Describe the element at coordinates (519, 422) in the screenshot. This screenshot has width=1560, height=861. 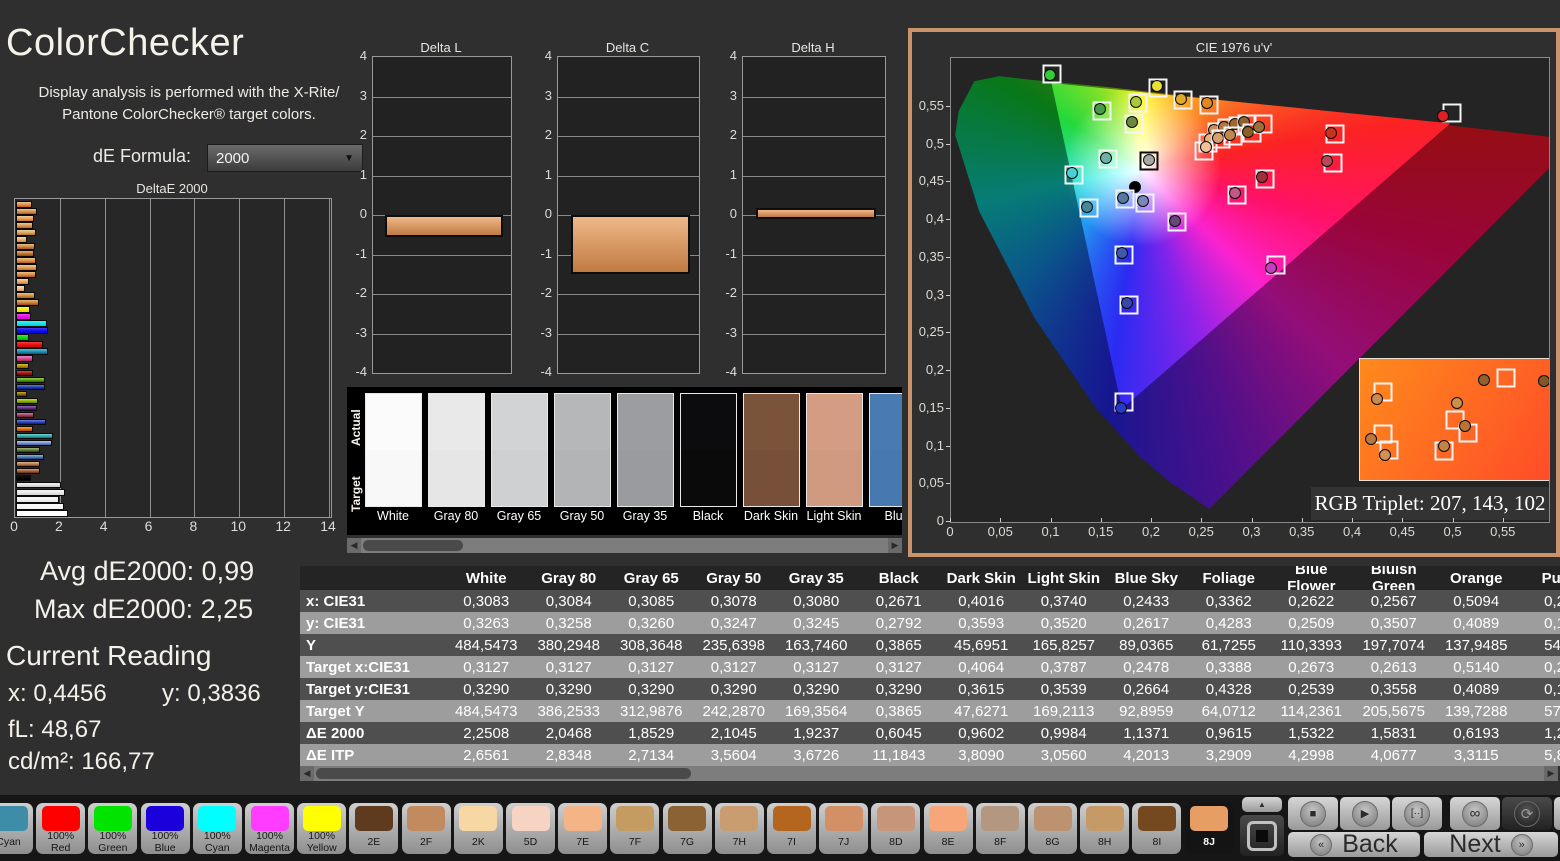
I see `patch-actual` at that location.